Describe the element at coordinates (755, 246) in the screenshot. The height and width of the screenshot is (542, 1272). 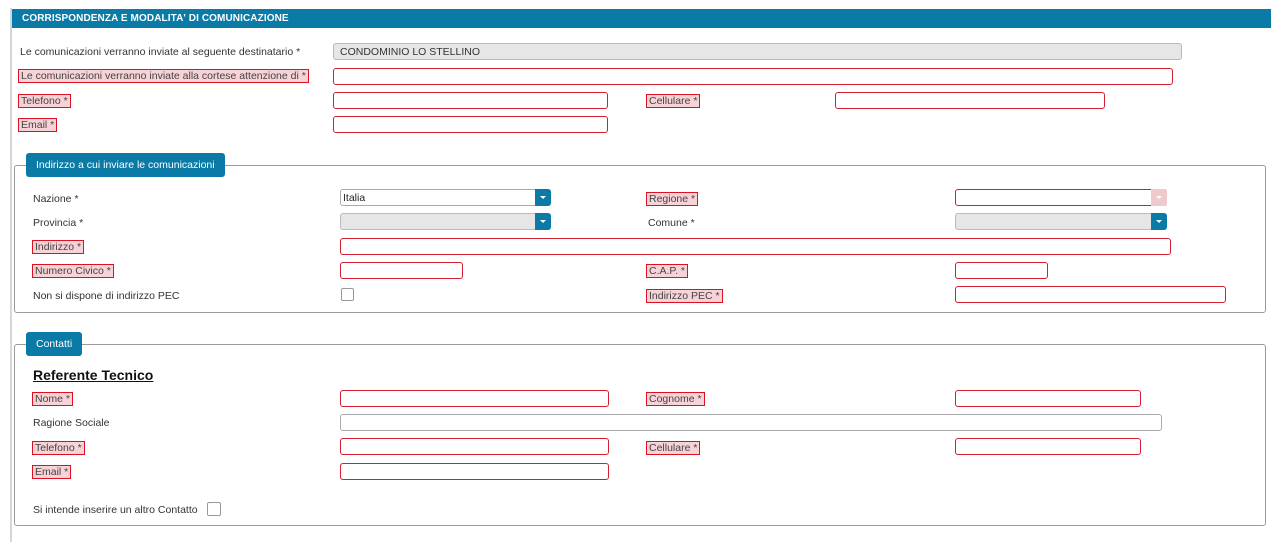
I see `indirizzo-input` at that location.